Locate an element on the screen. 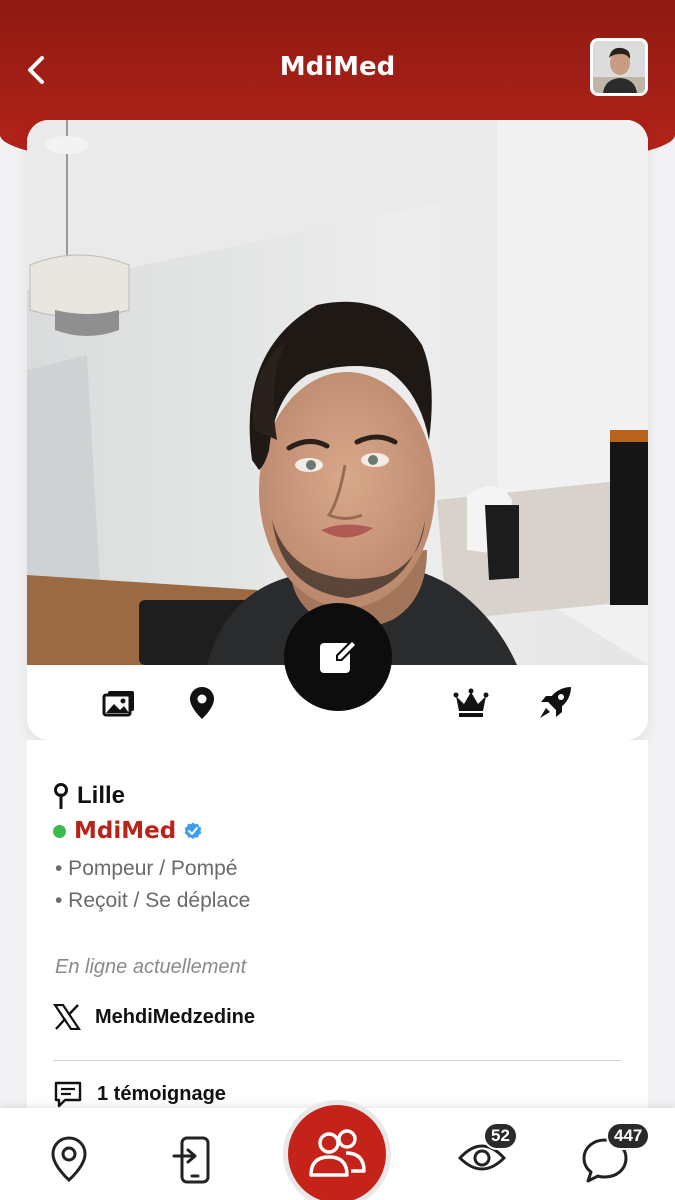 This screenshot has width=675, height=1200. tab-visitors: 52 is located at coordinates (487, 1157).